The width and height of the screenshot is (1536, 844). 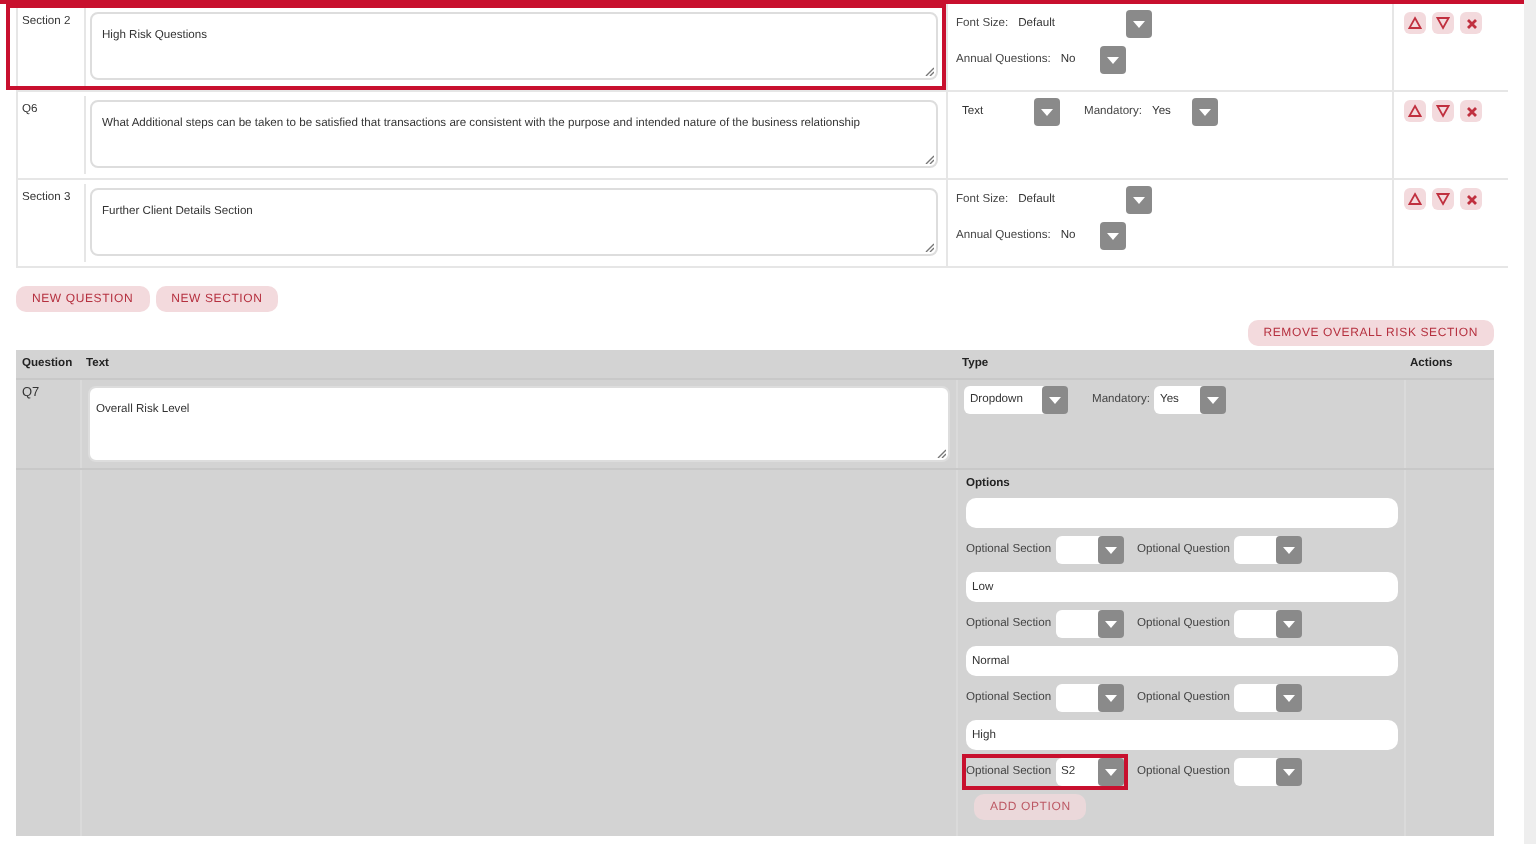 What do you see at coordinates (1182, 513) in the screenshot?
I see `option-field` at bounding box center [1182, 513].